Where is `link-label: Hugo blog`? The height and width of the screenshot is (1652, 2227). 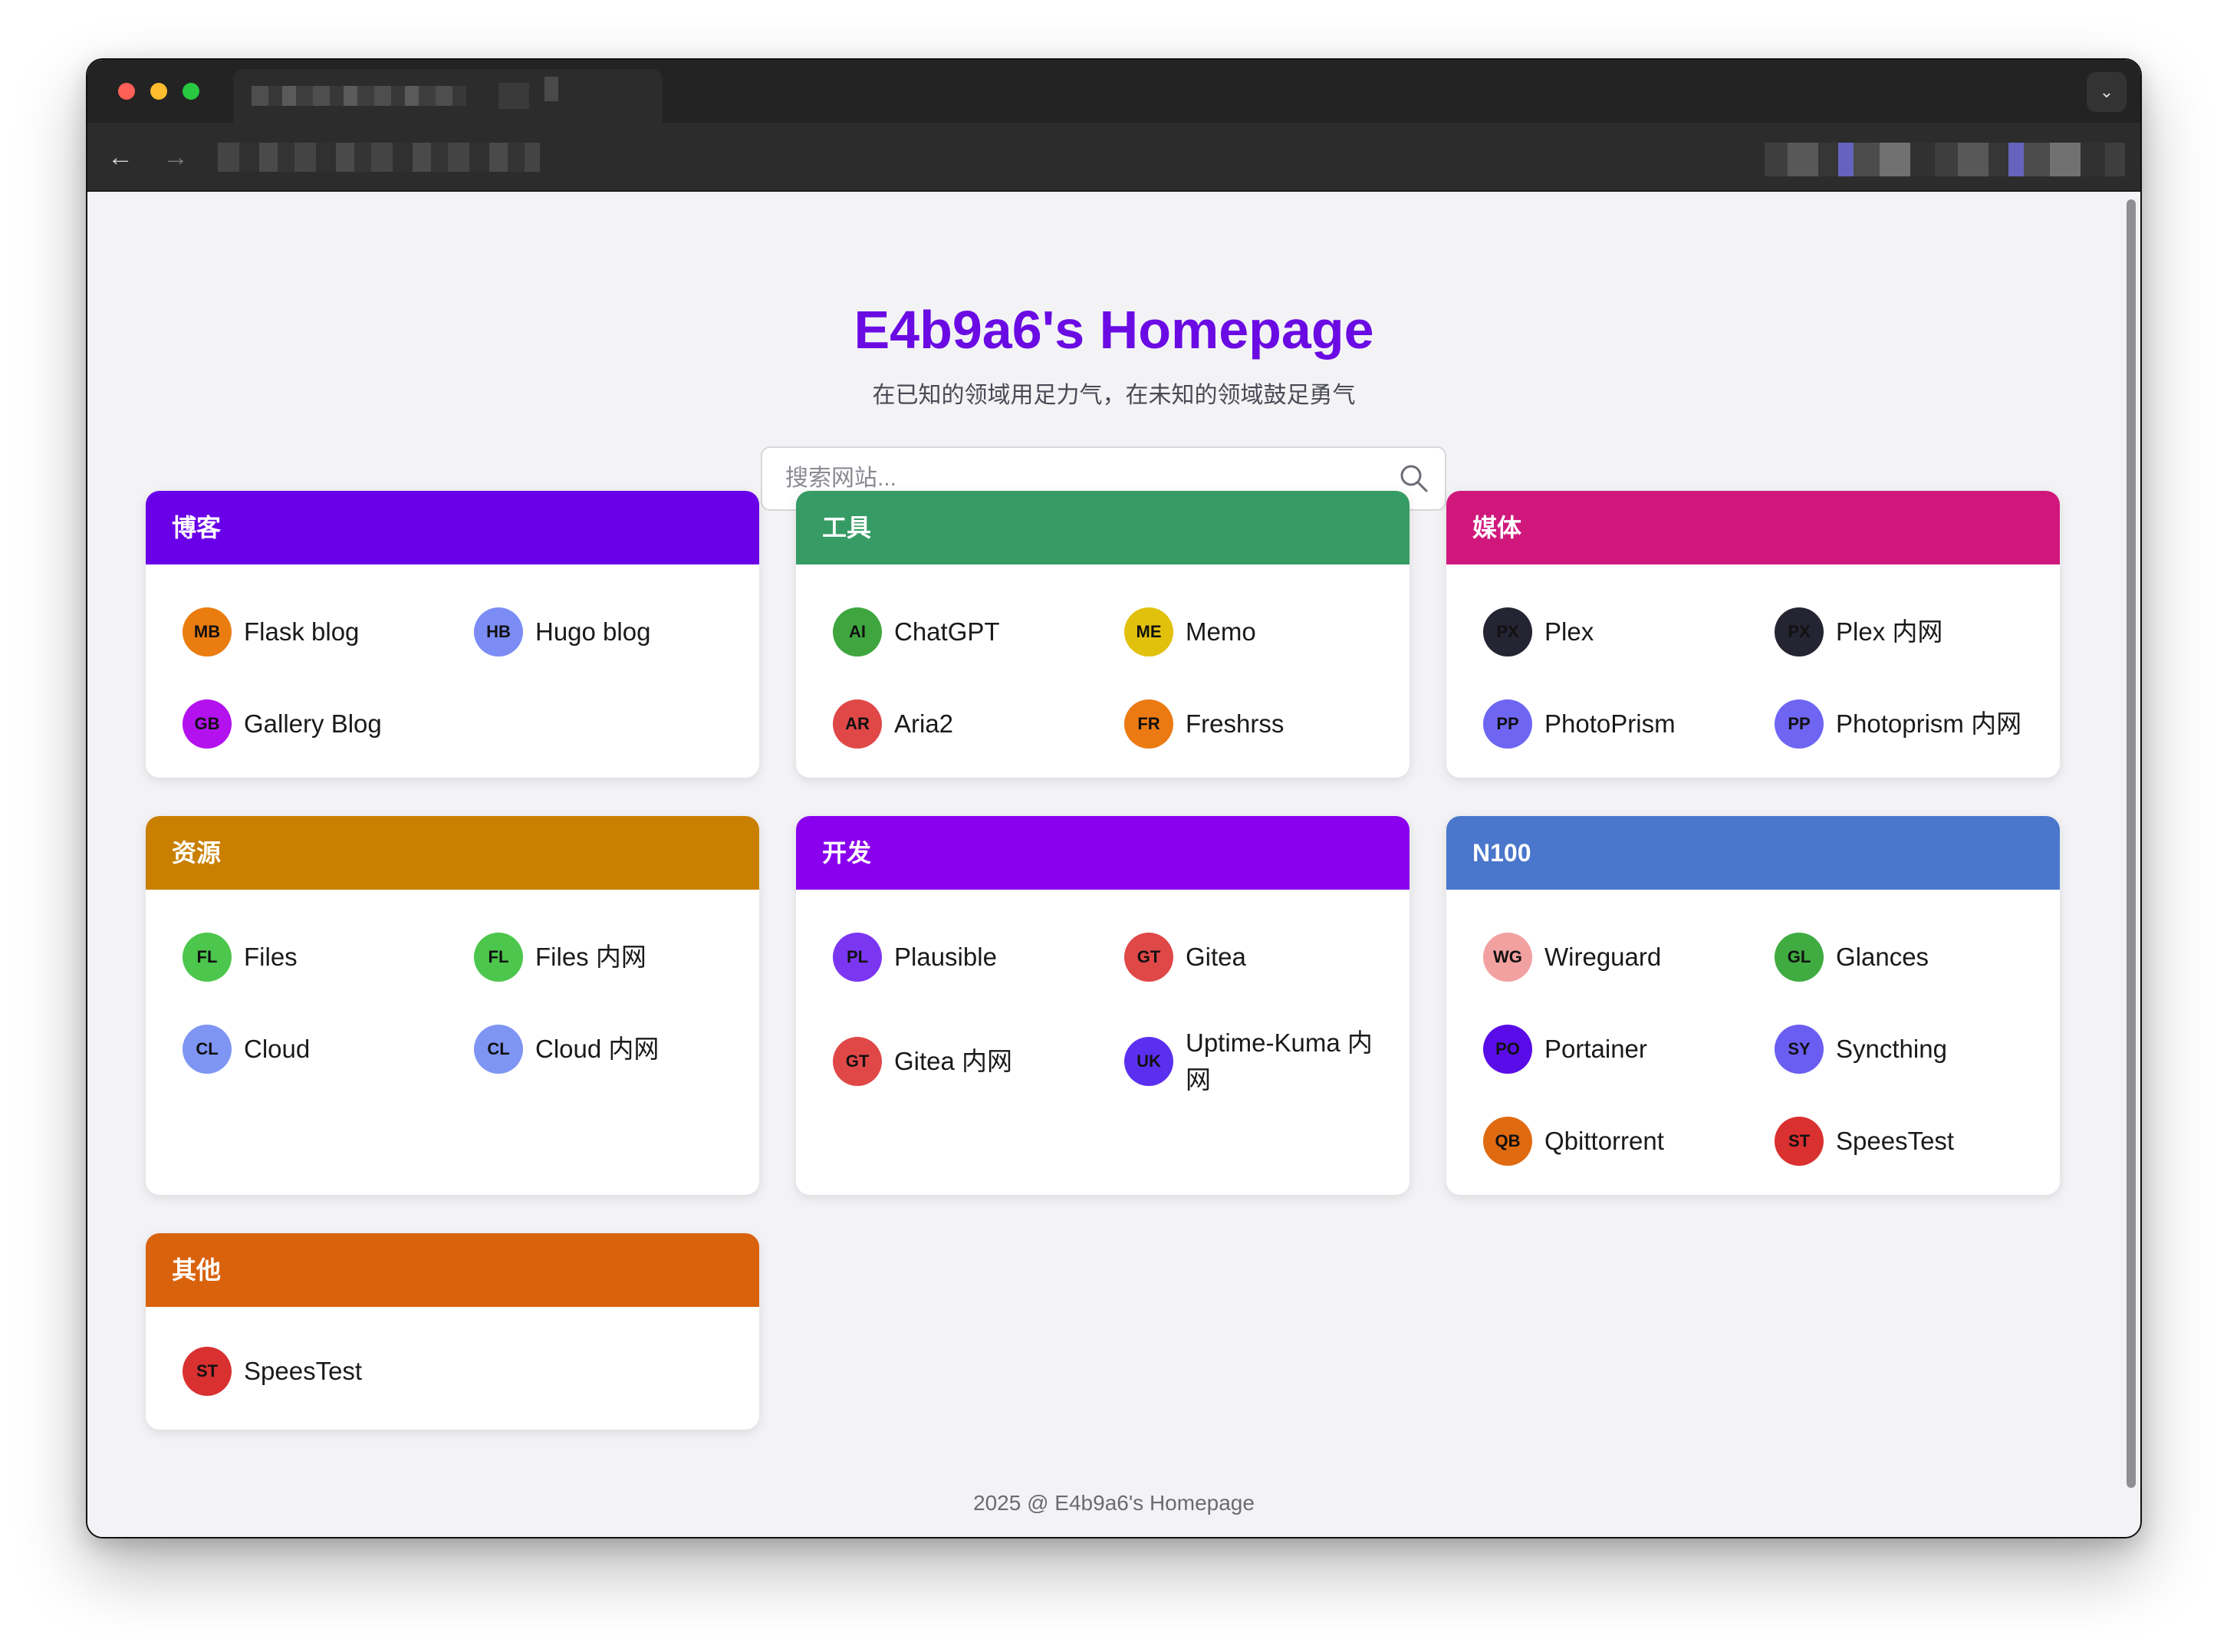
link-label: Hugo blog is located at coordinates (593, 631).